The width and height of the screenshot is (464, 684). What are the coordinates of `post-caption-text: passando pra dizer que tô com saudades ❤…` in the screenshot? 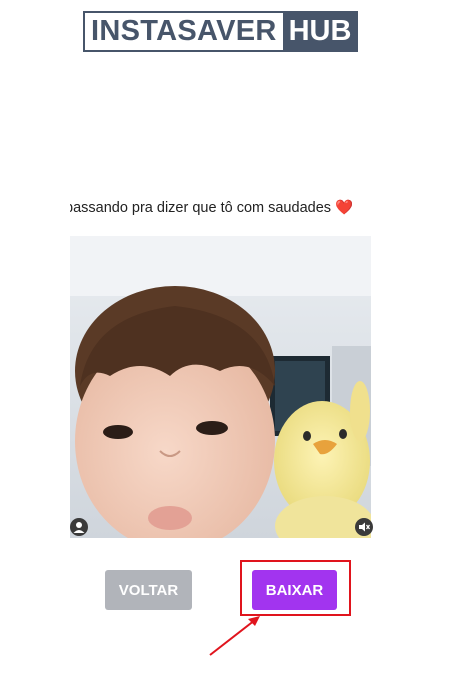 It's located at (212, 208).